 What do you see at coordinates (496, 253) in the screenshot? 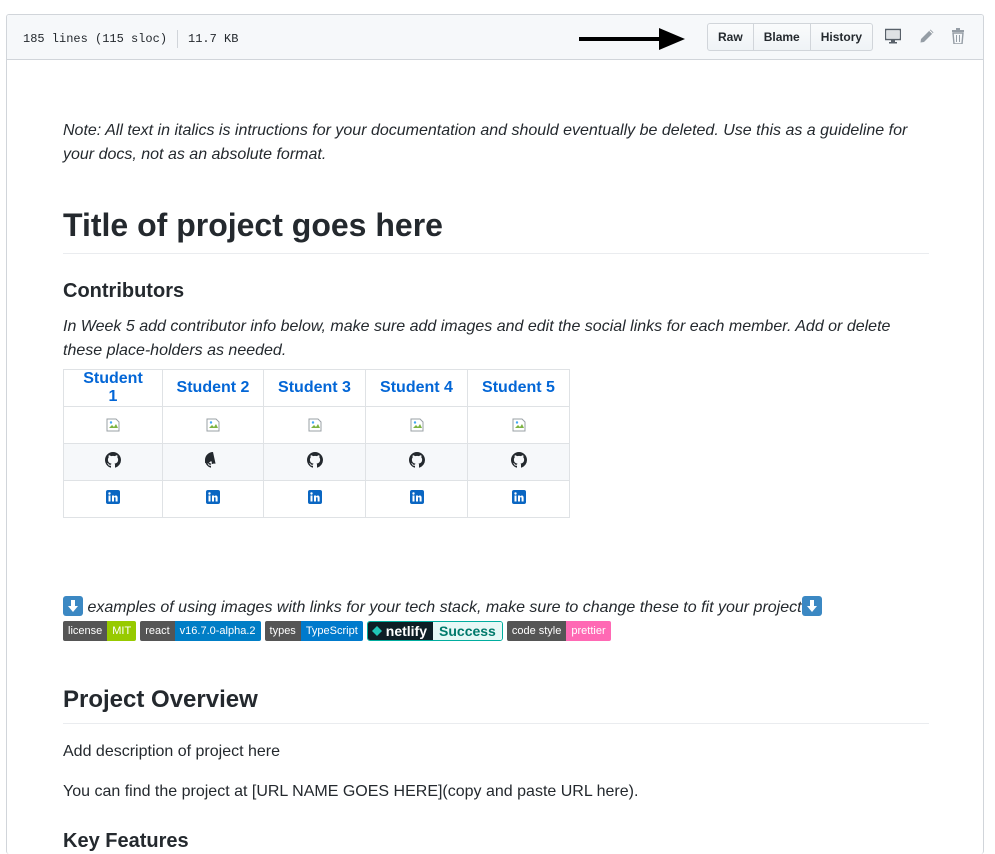
I see `title-divider` at bounding box center [496, 253].